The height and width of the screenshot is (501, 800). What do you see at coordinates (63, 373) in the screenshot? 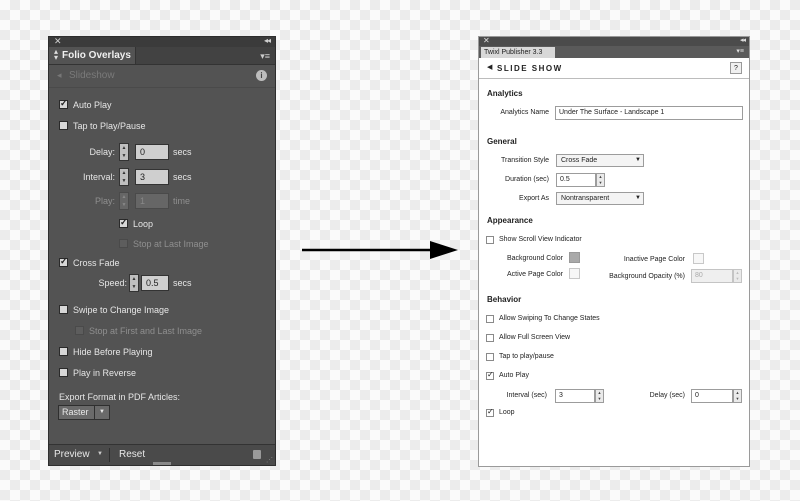
I see `play-reverse-checkbox` at bounding box center [63, 373].